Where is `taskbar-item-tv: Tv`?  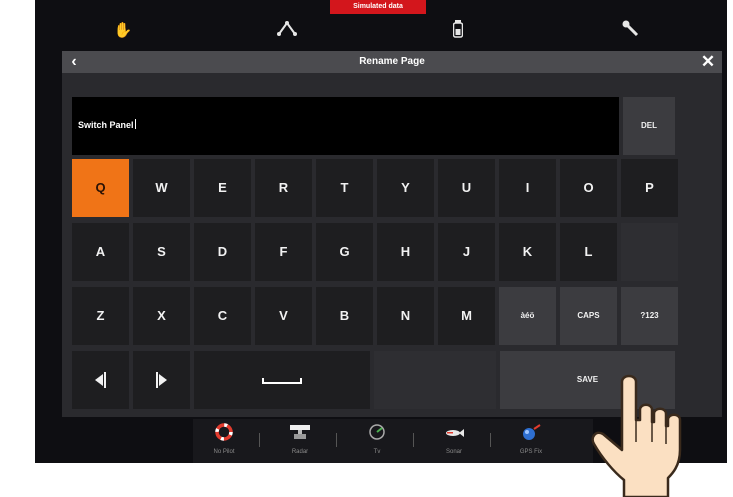 taskbar-item-tv: Tv is located at coordinates (377, 441).